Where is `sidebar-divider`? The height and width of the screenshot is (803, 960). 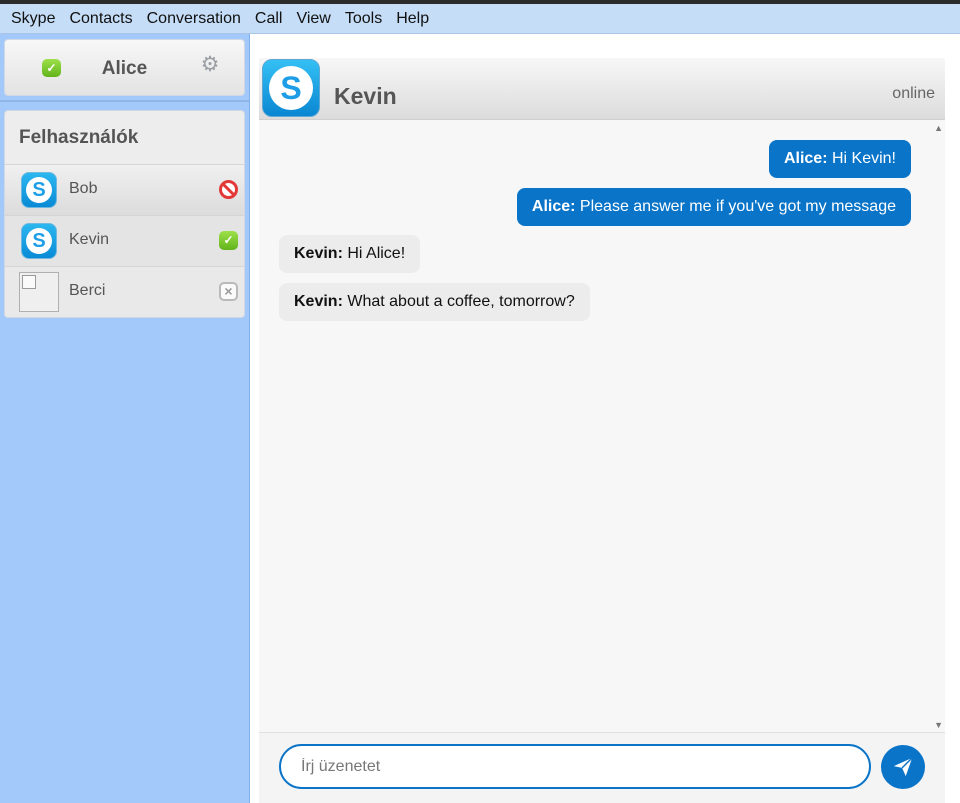 sidebar-divider is located at coordinates (124, 101).